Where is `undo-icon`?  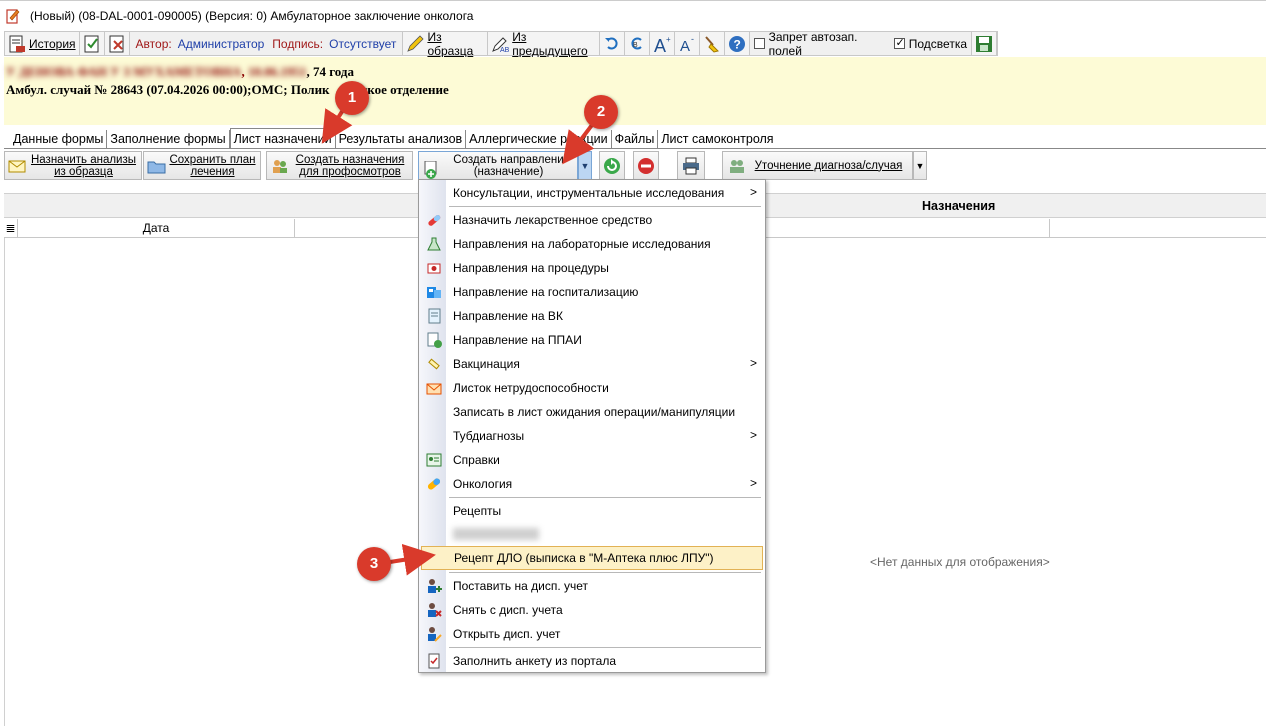
undo-icon is located at coordinates (612, 44).